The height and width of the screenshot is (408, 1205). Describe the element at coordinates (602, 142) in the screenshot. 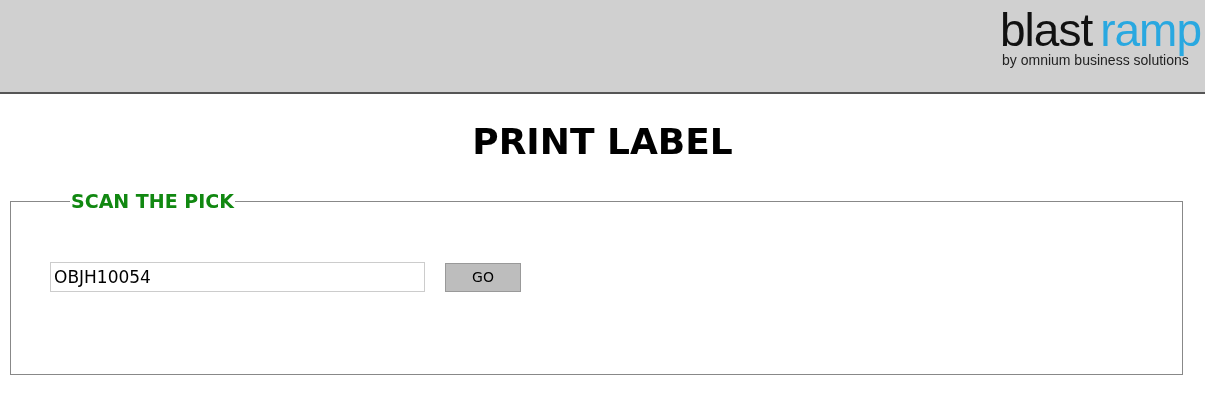

I see `page-title: PRINT LABEL` at that location.